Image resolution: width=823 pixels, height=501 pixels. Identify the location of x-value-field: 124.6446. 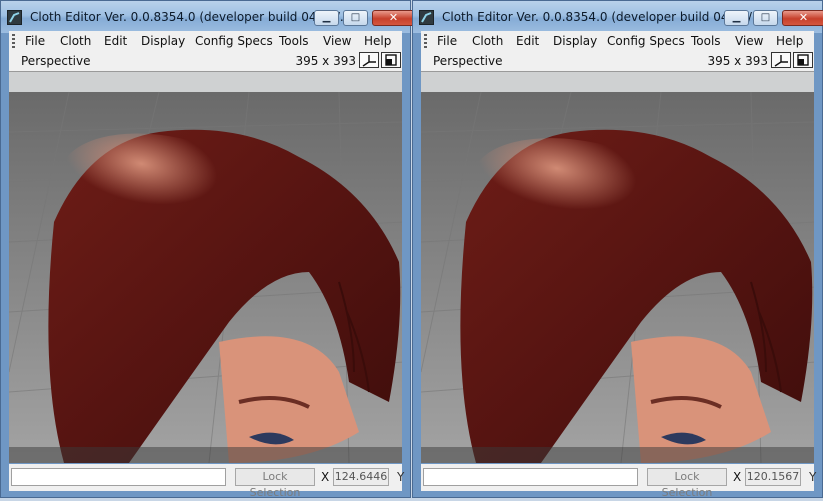
(361, 477).